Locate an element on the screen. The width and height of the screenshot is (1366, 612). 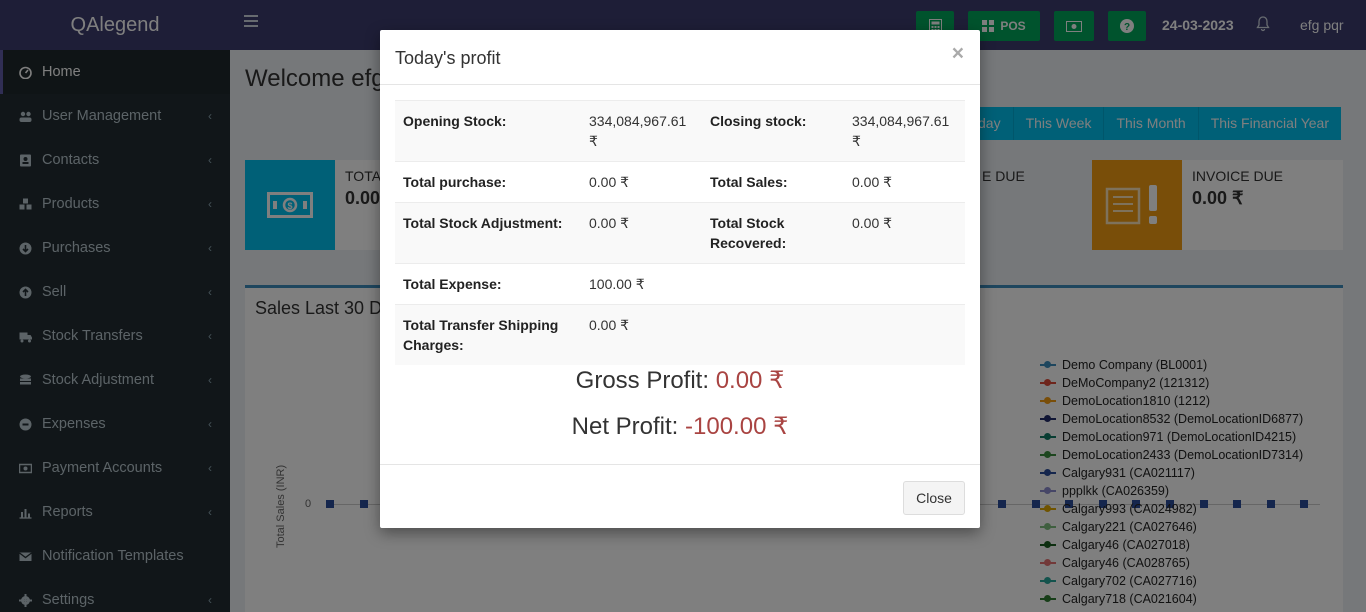
profit-value: 100.00 ₹ is located at coordinates (641, 284).